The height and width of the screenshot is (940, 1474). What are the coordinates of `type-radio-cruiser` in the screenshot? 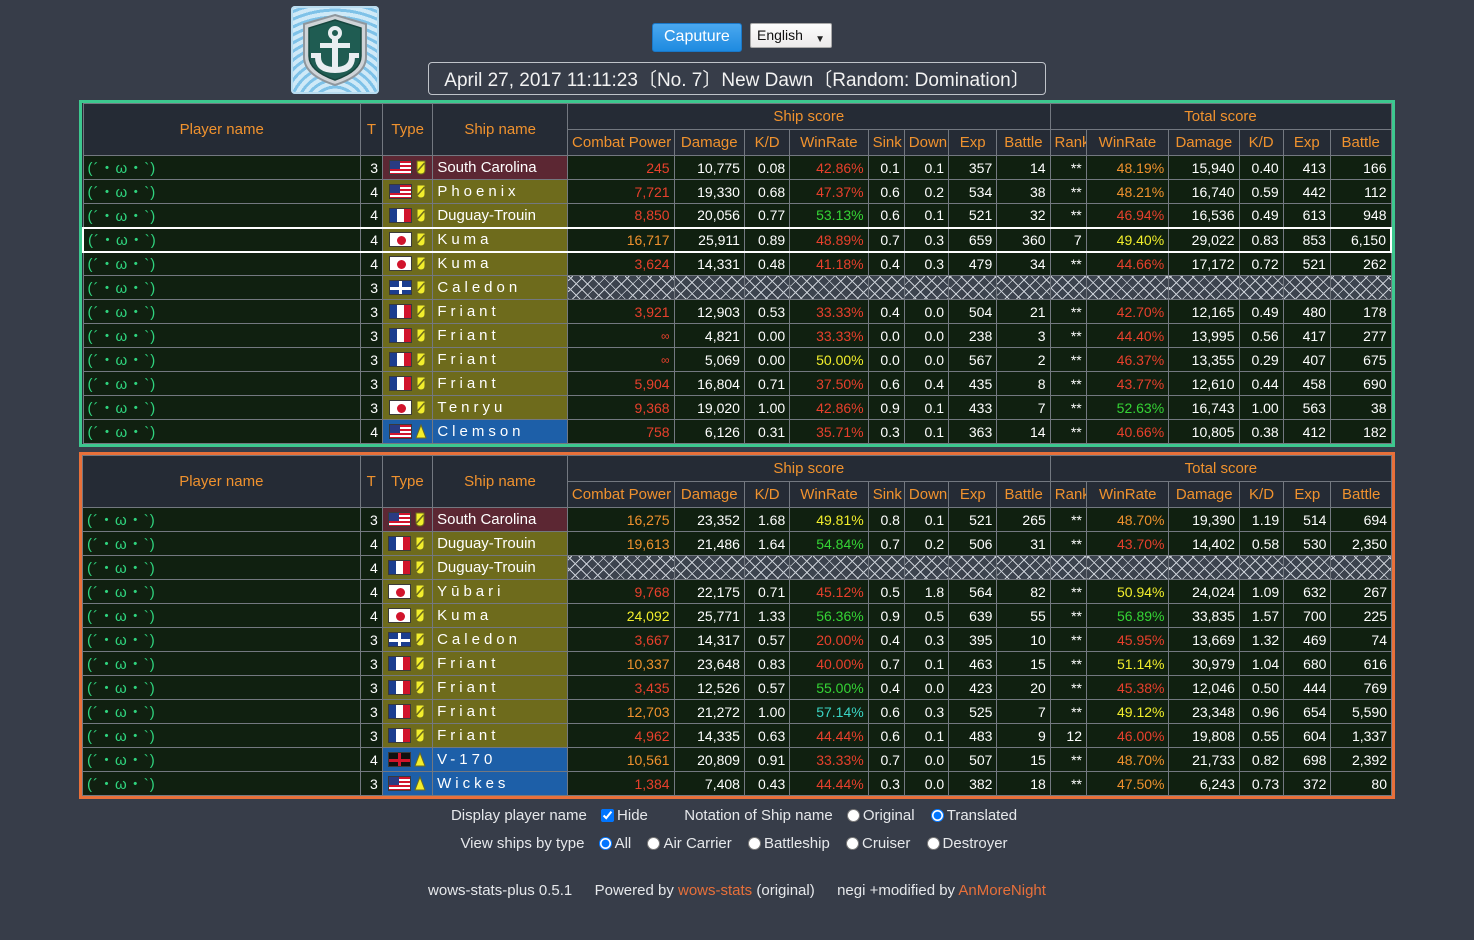 It's located at (852, 843).